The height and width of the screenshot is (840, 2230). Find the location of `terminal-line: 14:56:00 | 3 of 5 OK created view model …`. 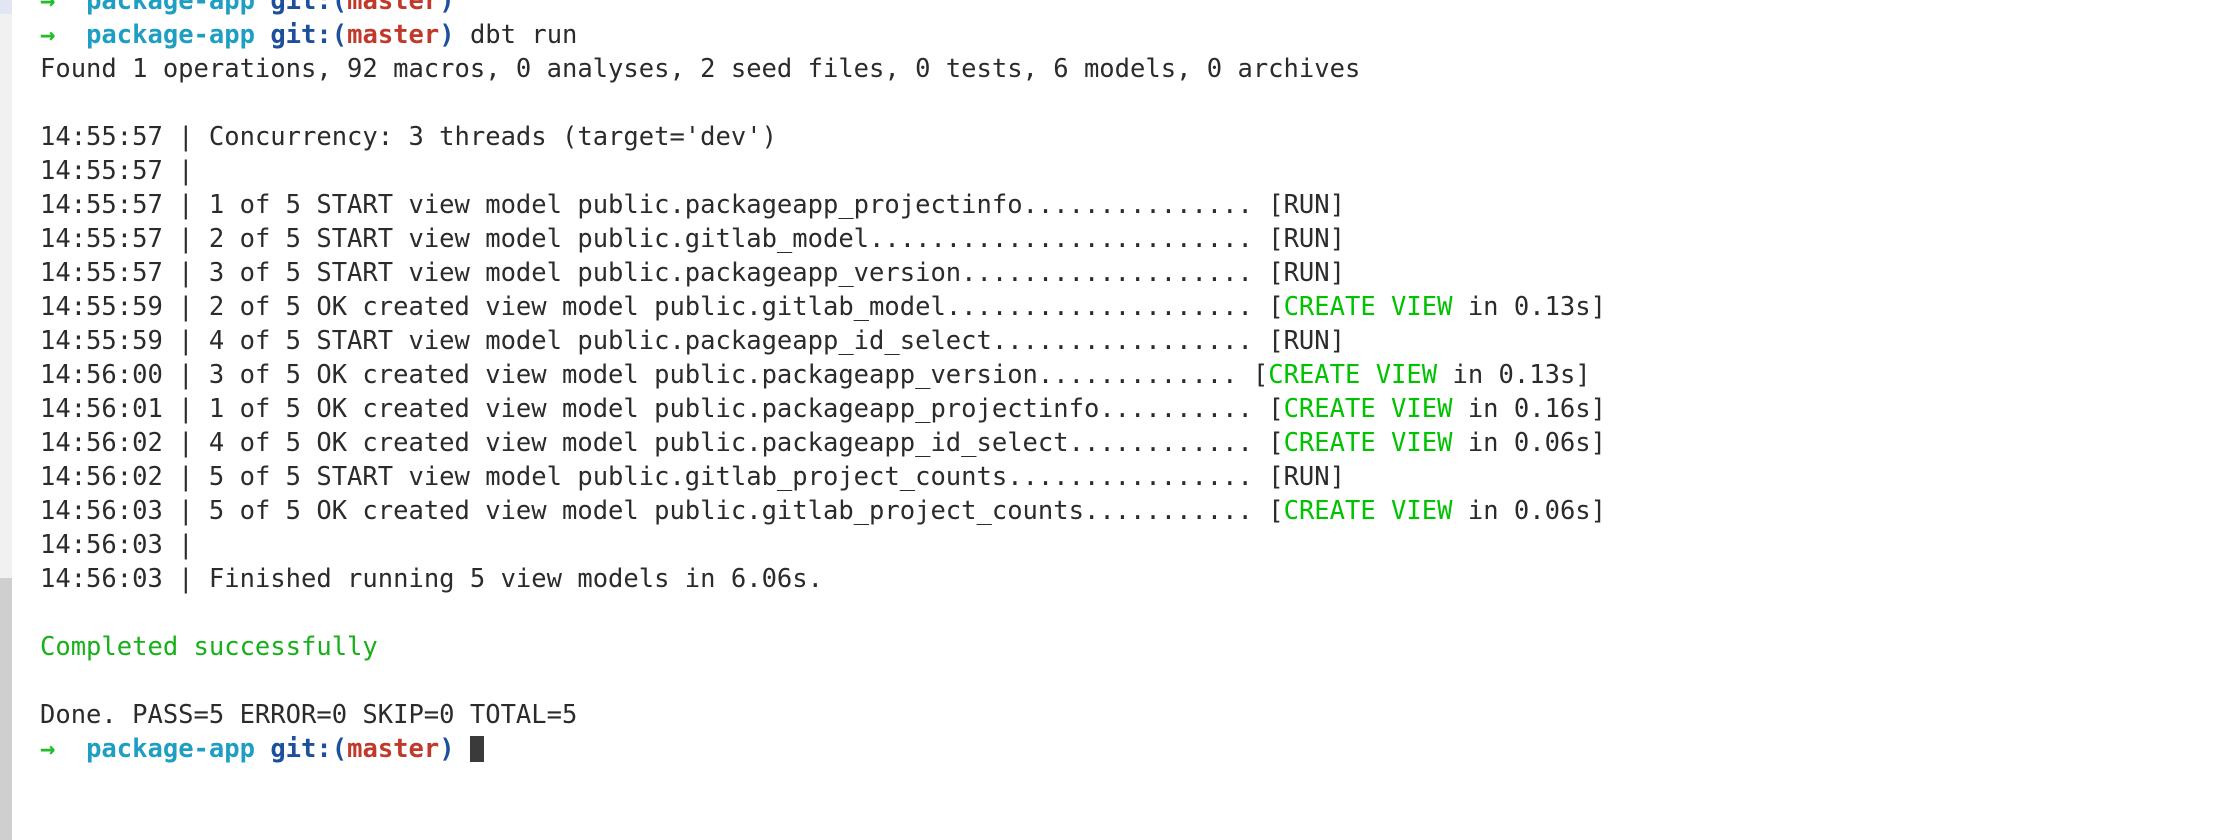

terminal-line: 14:56:00 | 3 of 5 OK created view model … is located at coordinates (823, 375).